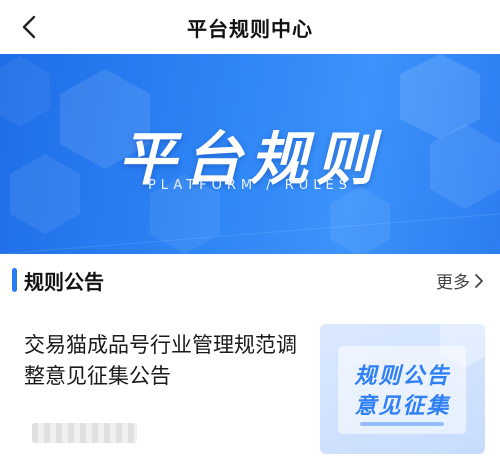 The image size is (500, 467). What do you see at coordinates (453, 283) in the screenshot?
I see `more-label: 更多` at bounding box center [453, 283].